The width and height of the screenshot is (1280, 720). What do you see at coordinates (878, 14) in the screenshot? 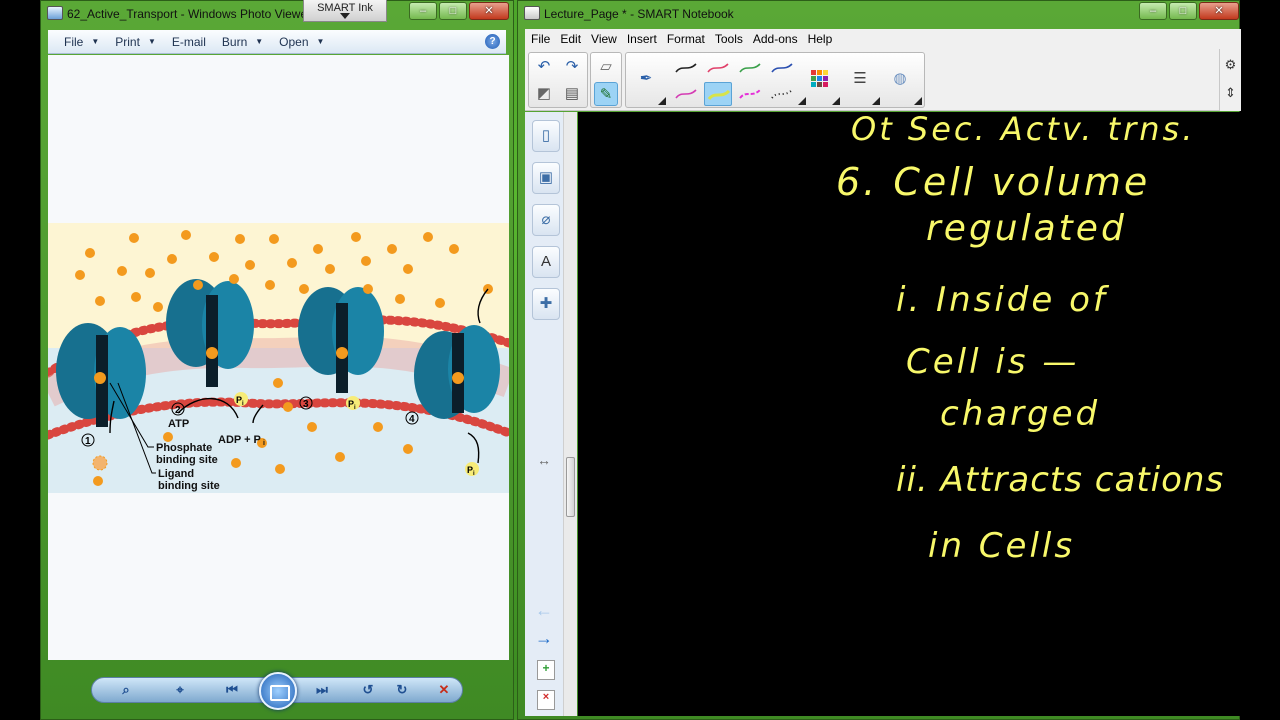
I see `notebook-titlebar: Lecture_Page * - SMART Notebook – □ ✕` at bounding box center [878, 14].